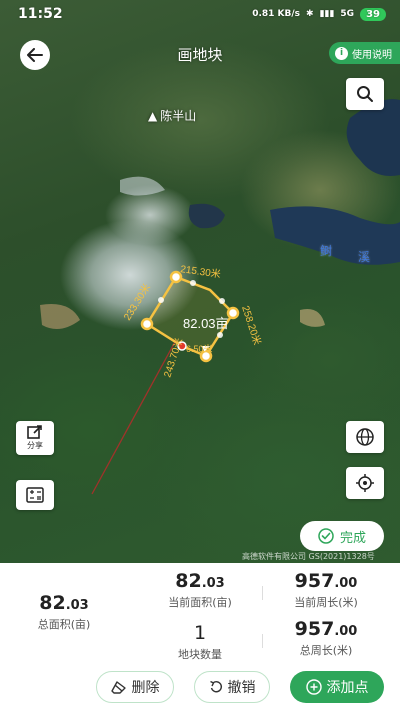  I want to click on current-area-int: 82, so click(188, 581).